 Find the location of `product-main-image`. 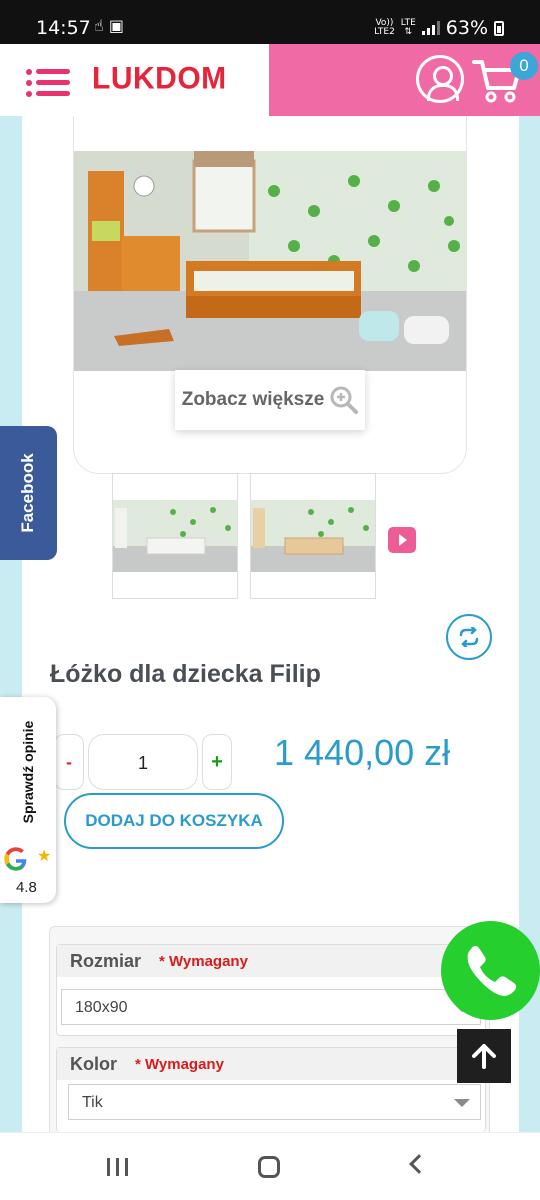

product-main-image is located at coordinates (270, 261).